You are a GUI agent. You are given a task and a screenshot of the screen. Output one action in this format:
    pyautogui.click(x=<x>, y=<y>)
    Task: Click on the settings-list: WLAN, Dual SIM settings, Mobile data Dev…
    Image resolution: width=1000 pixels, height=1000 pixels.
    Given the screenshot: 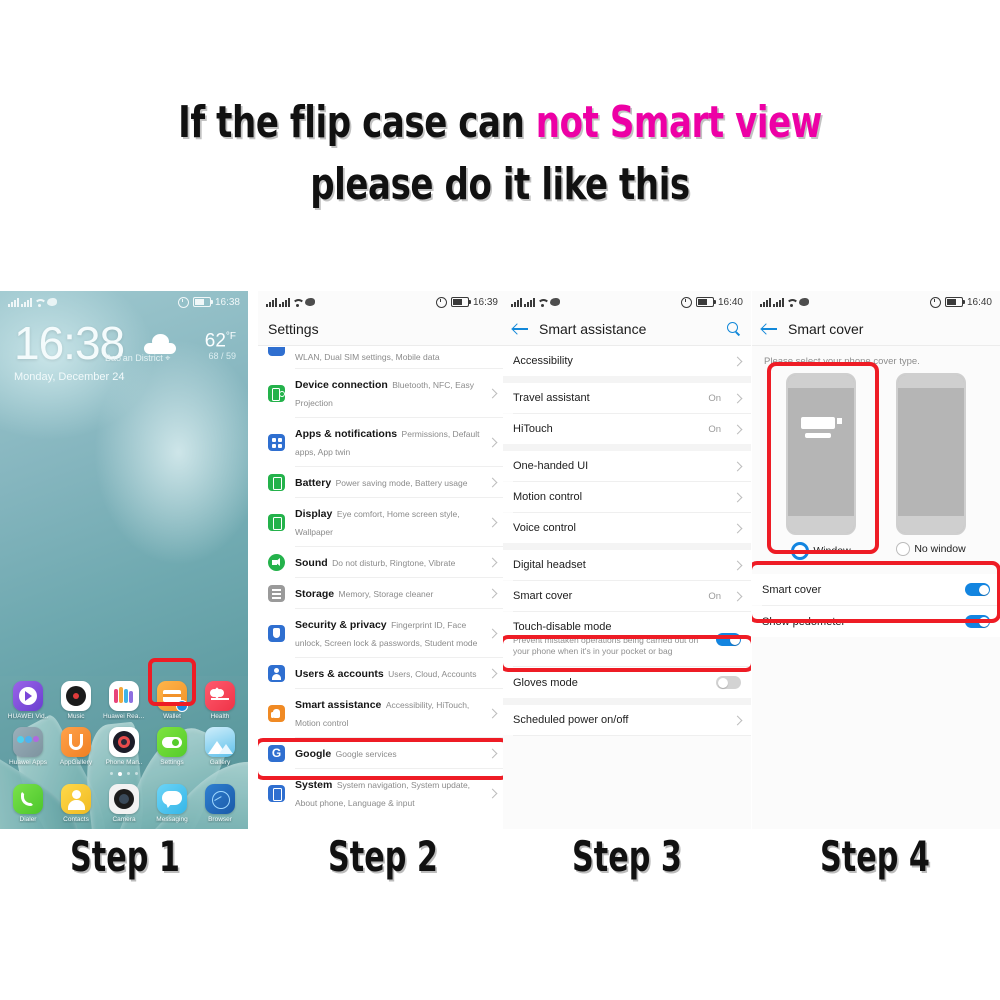 What is the action you would take?
    pyautogui.click(x=382, y=587)
    